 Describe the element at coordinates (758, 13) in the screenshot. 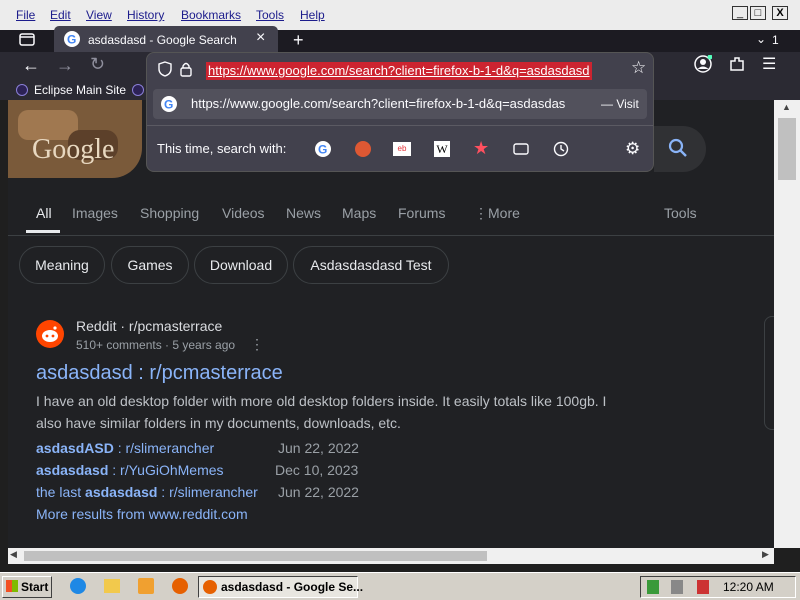

I see `maximize-button: □` at that location.